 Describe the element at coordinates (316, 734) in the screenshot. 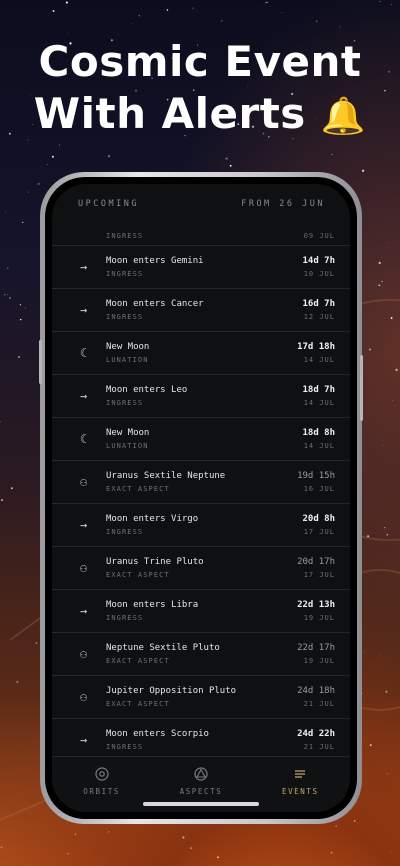

I see `event-countdown: 24d 22h` at that location.